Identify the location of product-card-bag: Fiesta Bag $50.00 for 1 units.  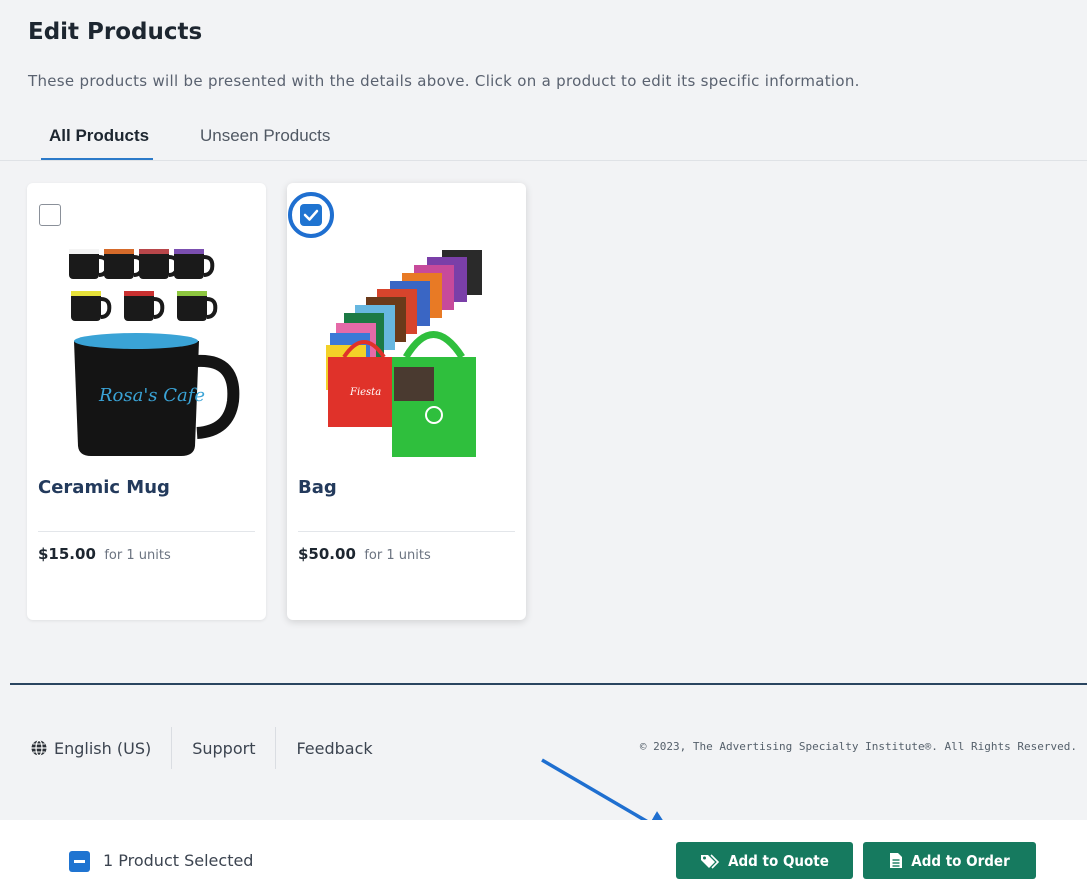
(406, 401).